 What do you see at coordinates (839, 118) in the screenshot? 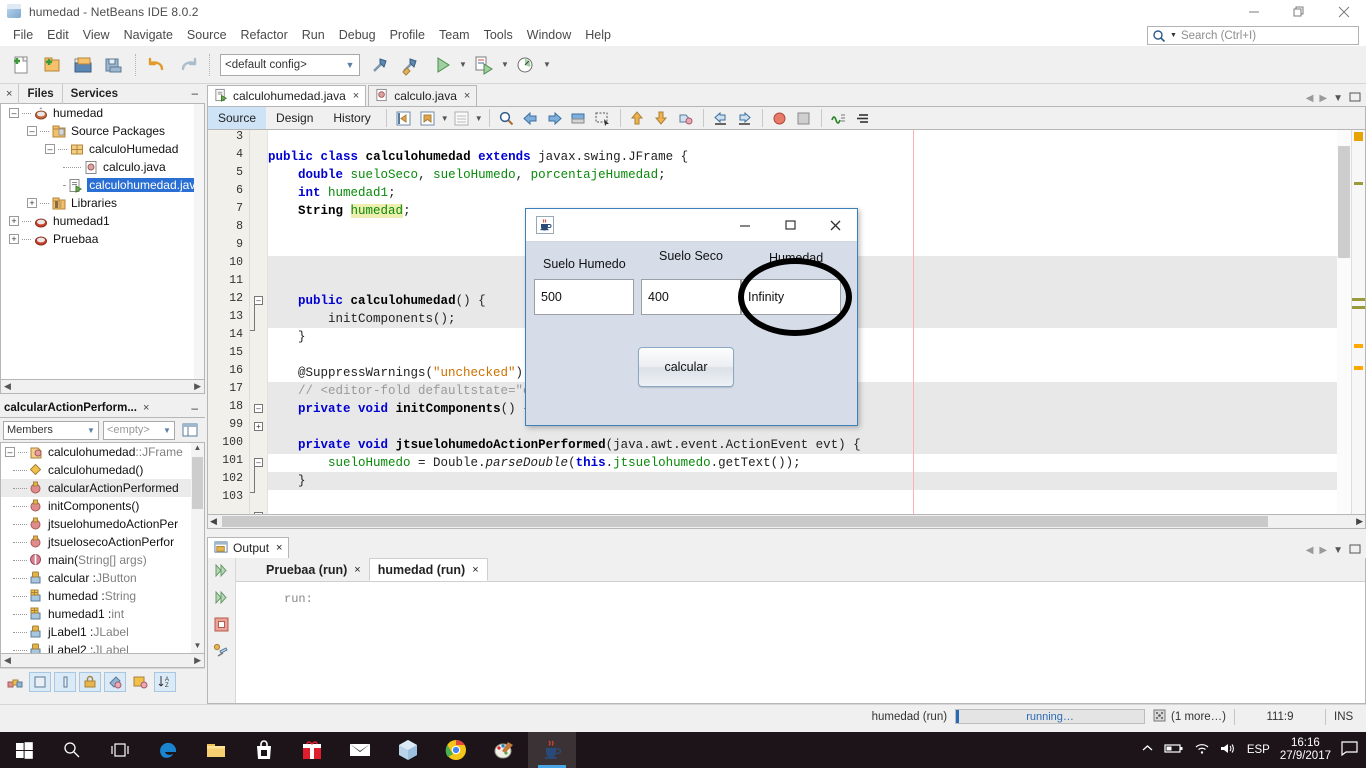
I see `inspect-icon` at bounding box center [839, 118].